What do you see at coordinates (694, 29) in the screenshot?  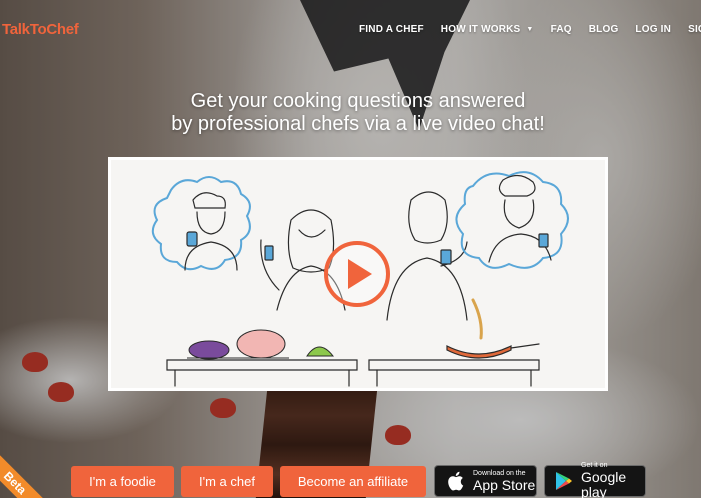 I see `nav-sign-up: SIGN U` at bounding box center [694, 29].